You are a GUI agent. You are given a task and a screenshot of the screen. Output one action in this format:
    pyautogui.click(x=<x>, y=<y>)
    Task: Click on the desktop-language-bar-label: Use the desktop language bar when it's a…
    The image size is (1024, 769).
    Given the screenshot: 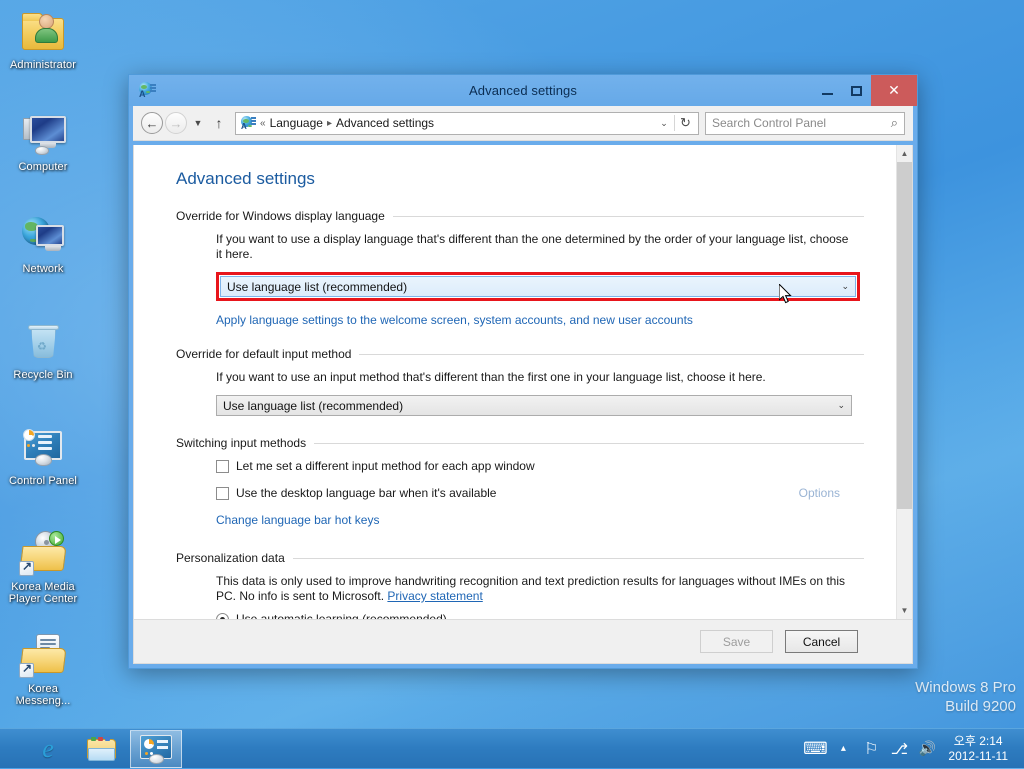 What is the action you would take?
    pyautogui.click(x=366, y=493)
    